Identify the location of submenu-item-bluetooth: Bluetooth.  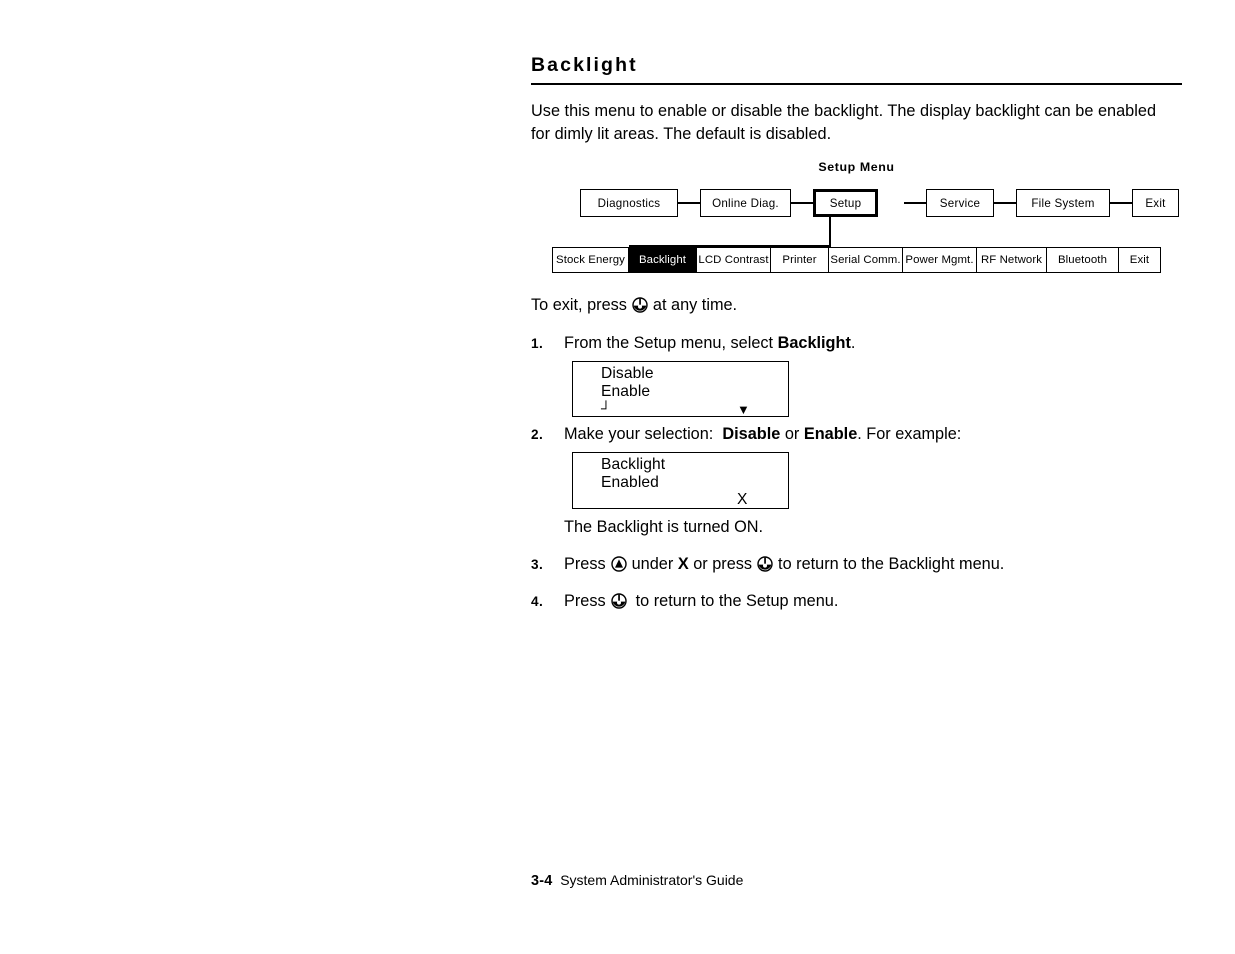
(1082, 260).